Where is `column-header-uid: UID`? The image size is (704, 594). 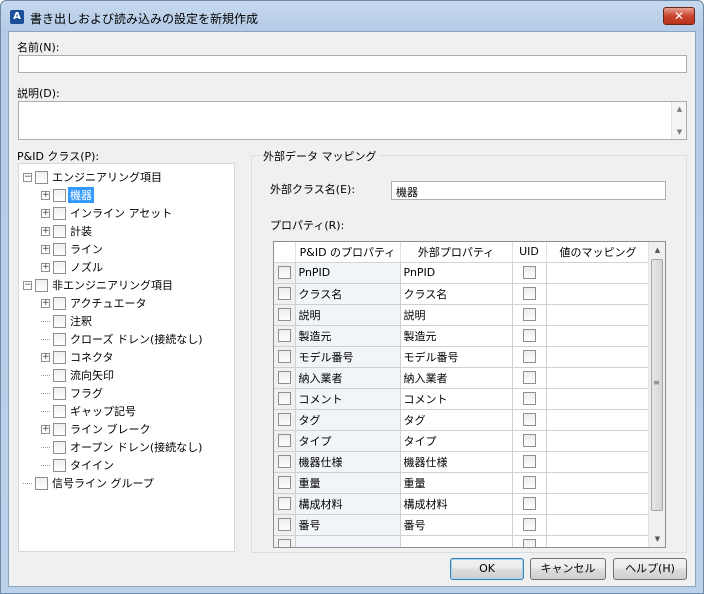 column-header-uid: UID is located at coordinates (529, 252).